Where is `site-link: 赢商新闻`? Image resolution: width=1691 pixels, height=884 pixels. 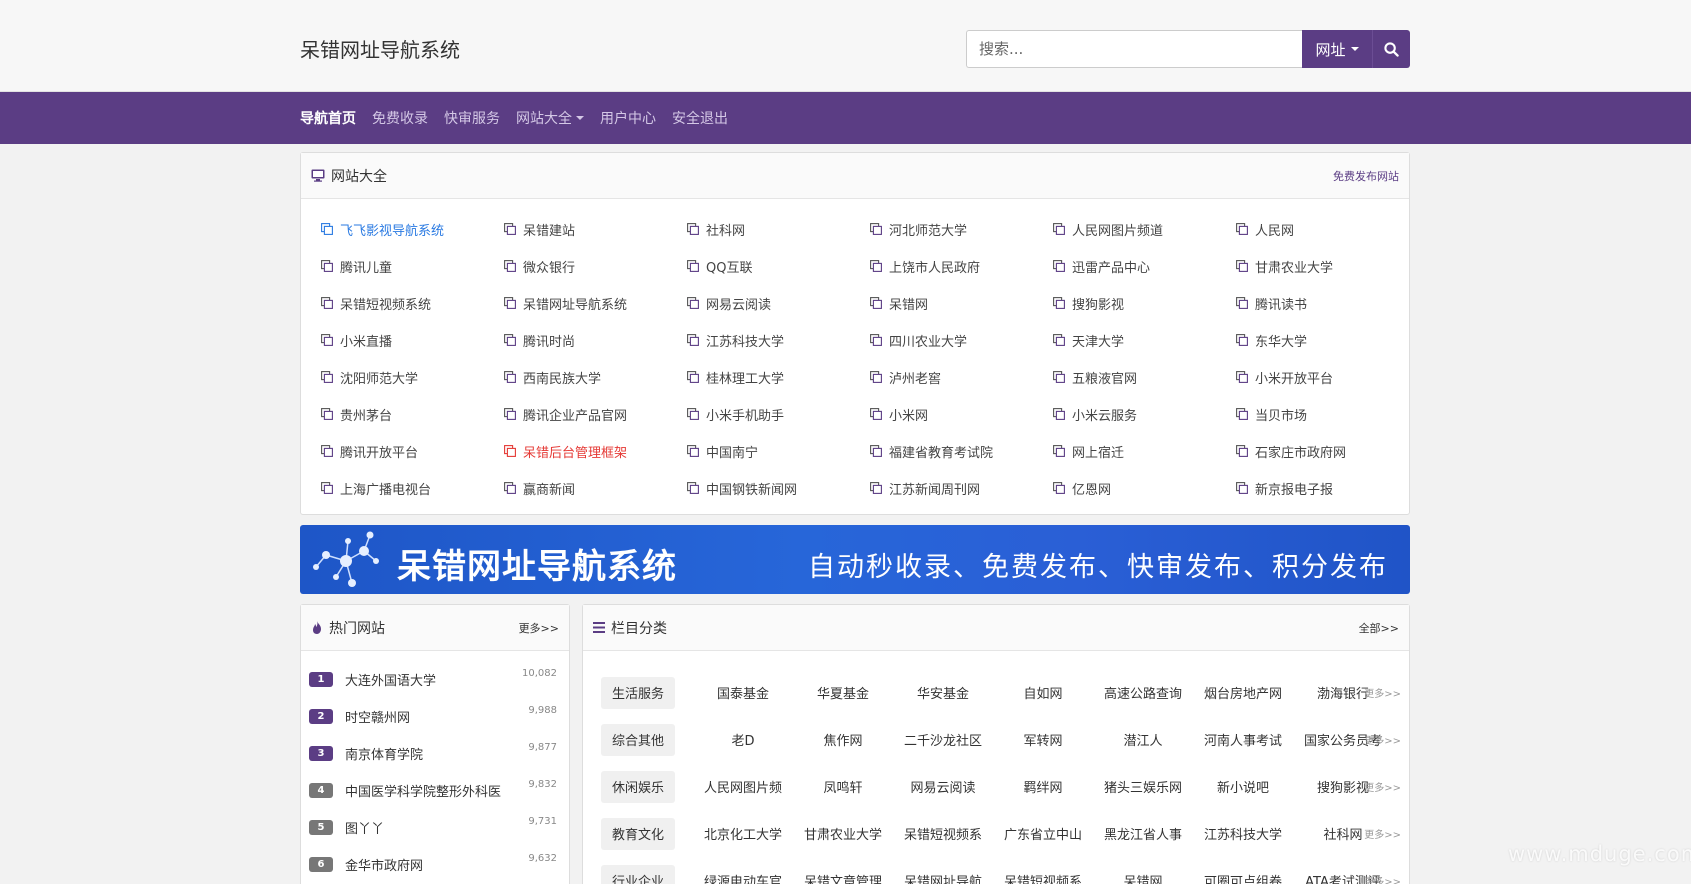 site-link: 赢商新闻 is located at coordinates (595, 488).